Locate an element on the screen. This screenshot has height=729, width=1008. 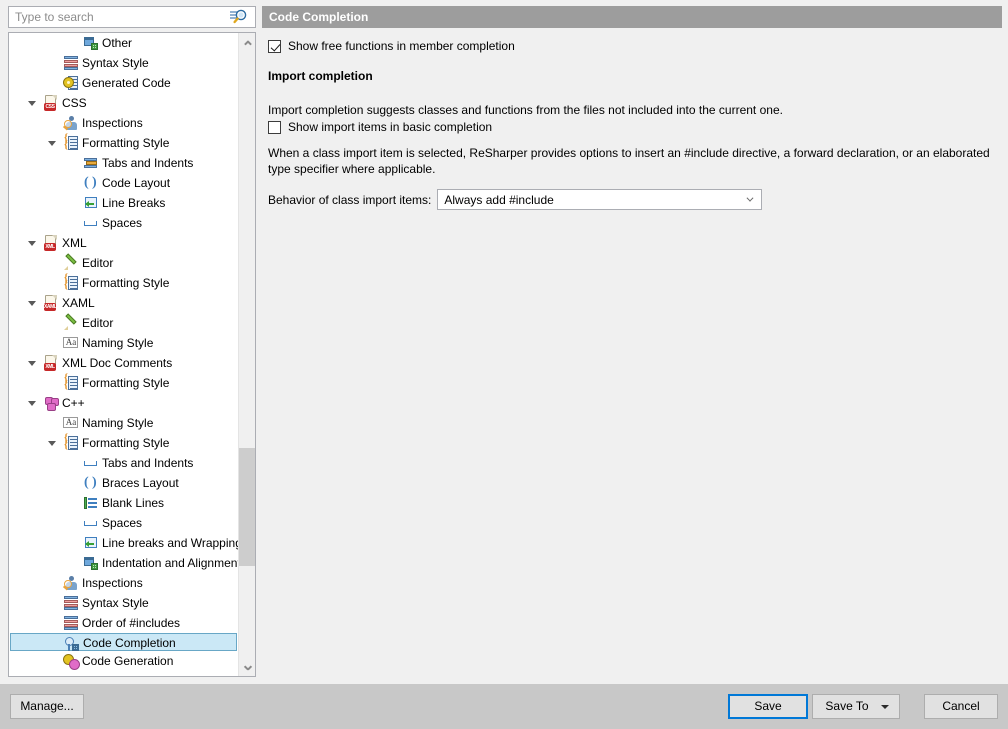
search-icon is located at coordinates (238, 17).